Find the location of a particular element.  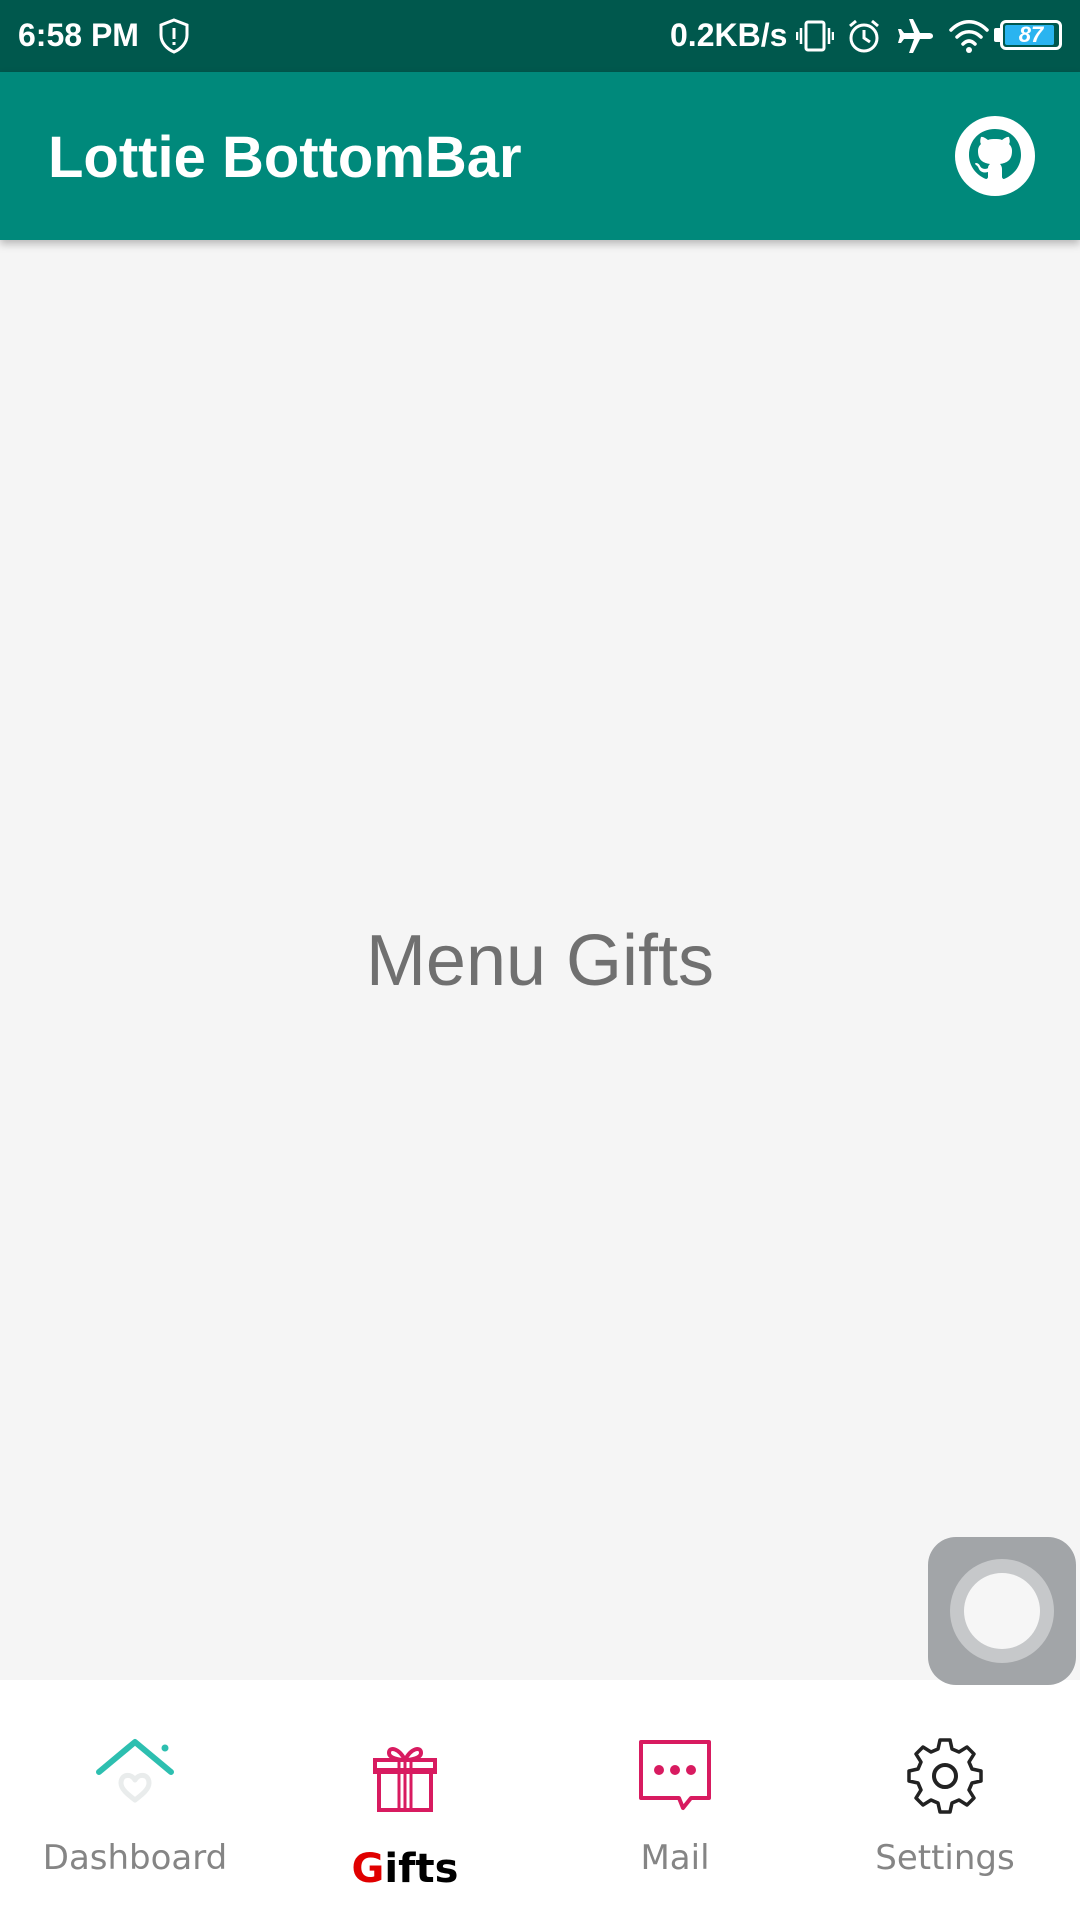

bottom-navigation: Dashboard Gifts Mail Settings is located at coordinates (540, 1800).